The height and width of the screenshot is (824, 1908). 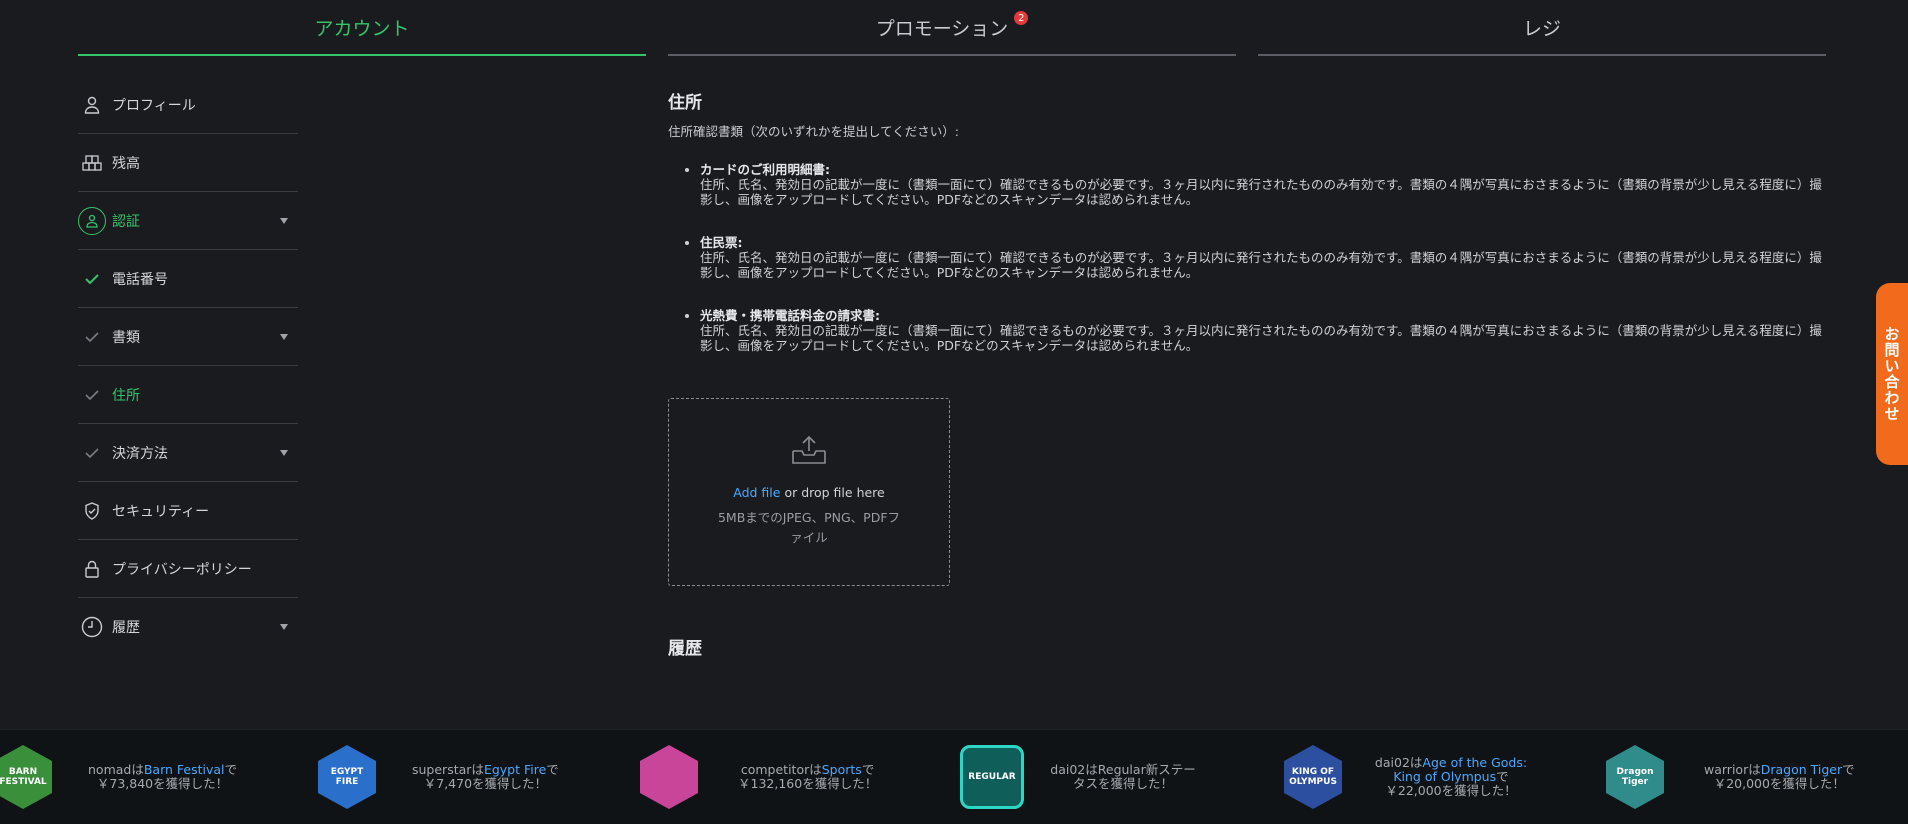 I want to click on document-title: 光熱費・携帯電話料金の請求書:, so click(x=790, y=315).